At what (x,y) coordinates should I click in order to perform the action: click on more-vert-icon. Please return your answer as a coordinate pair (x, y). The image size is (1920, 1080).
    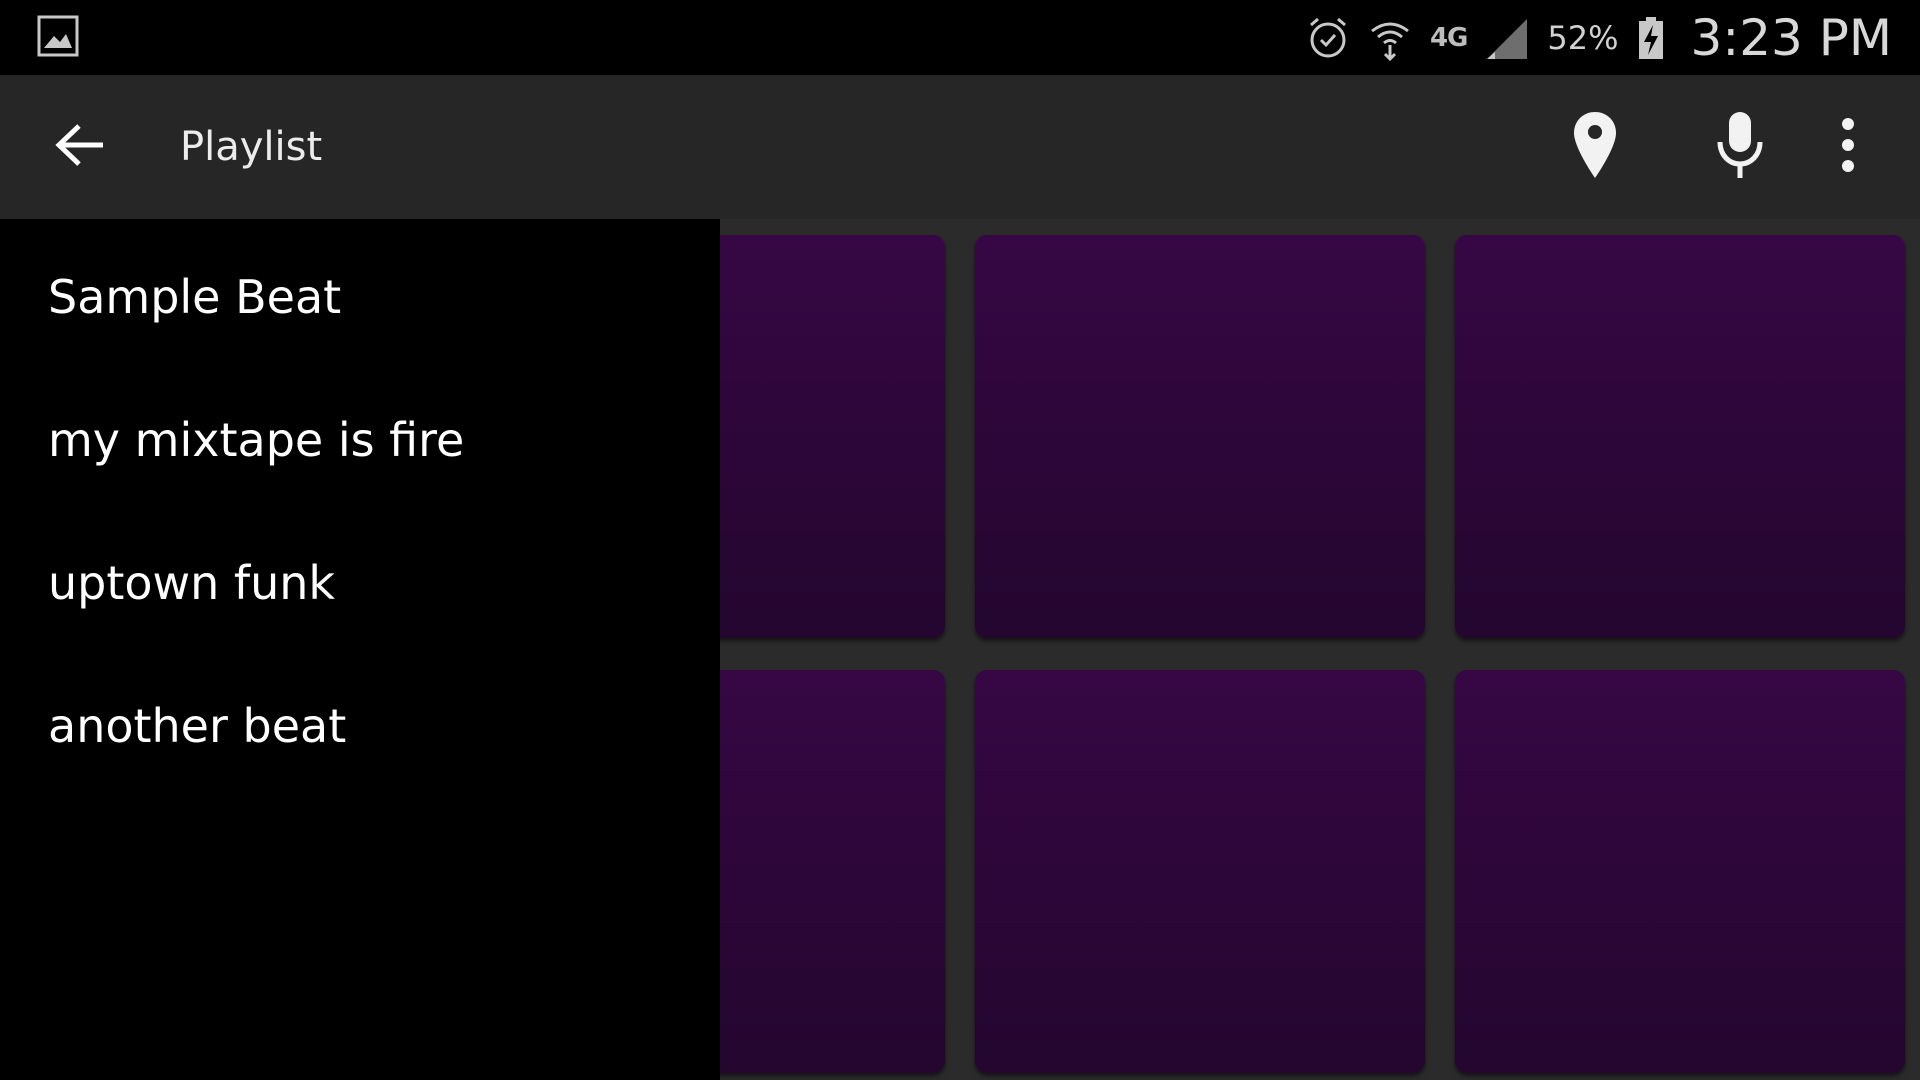
    Looking at the image, I should click on (1848, 147).